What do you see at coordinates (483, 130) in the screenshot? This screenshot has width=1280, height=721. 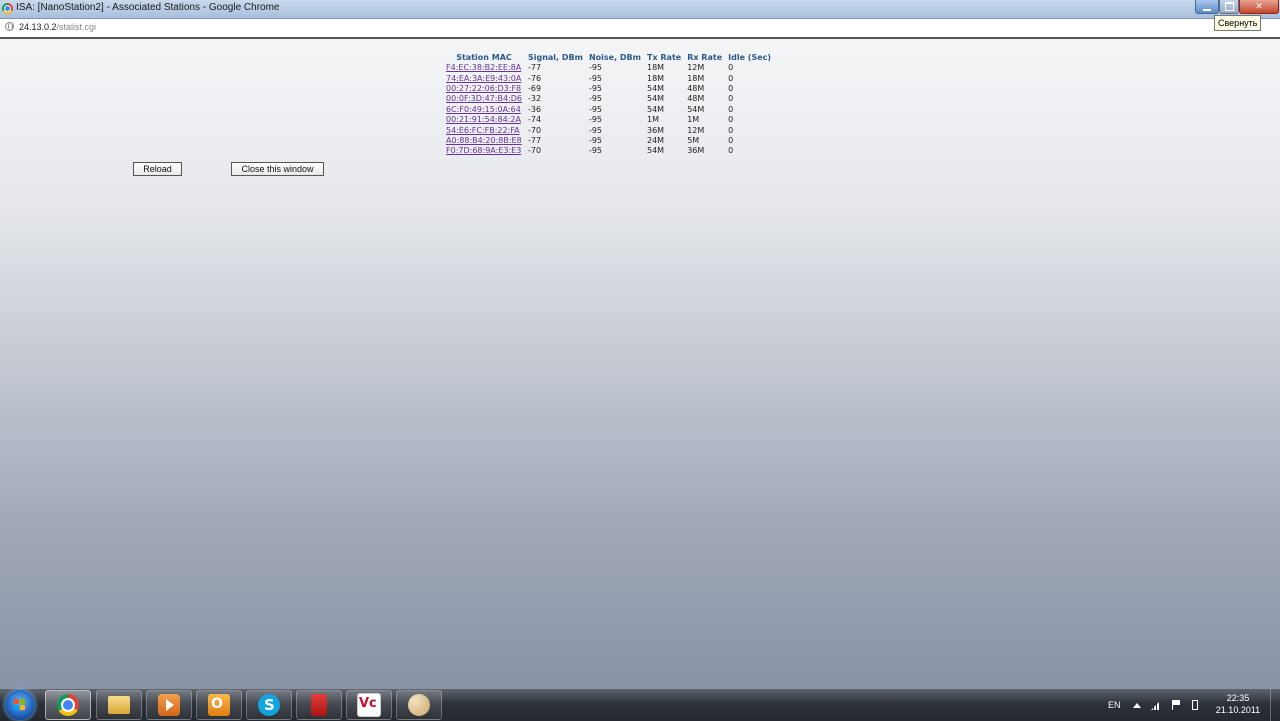 I see `station-mac-link: 54:E6:FC:FB:22:FA` at bounding box center [483, 130].